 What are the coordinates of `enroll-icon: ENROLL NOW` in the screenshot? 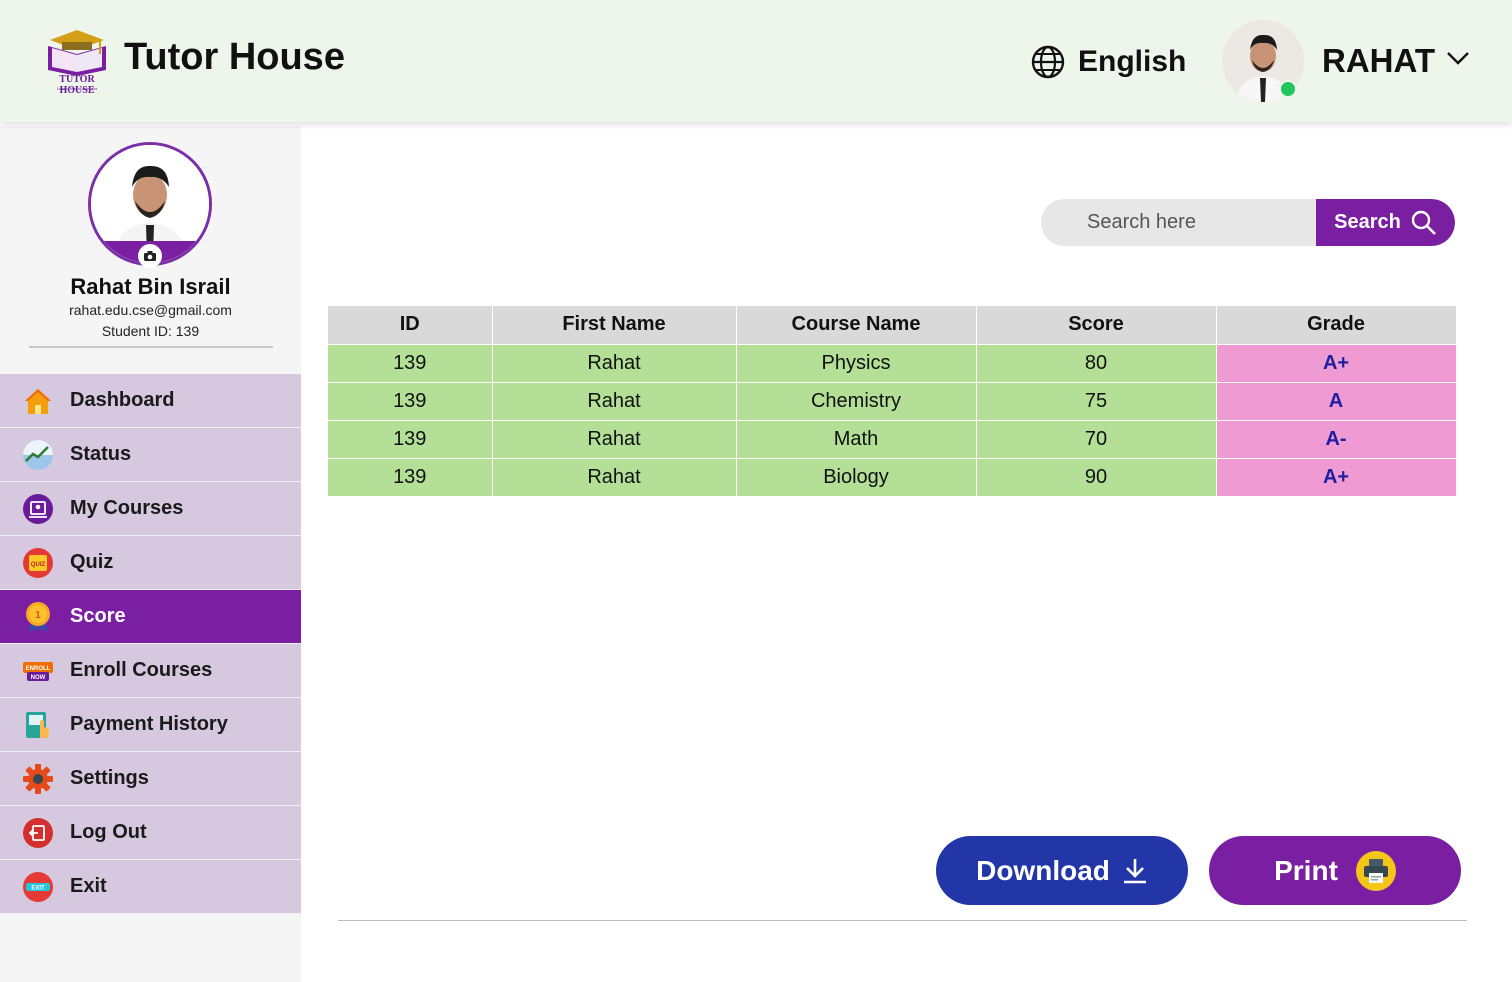 It's located at (38, 671).